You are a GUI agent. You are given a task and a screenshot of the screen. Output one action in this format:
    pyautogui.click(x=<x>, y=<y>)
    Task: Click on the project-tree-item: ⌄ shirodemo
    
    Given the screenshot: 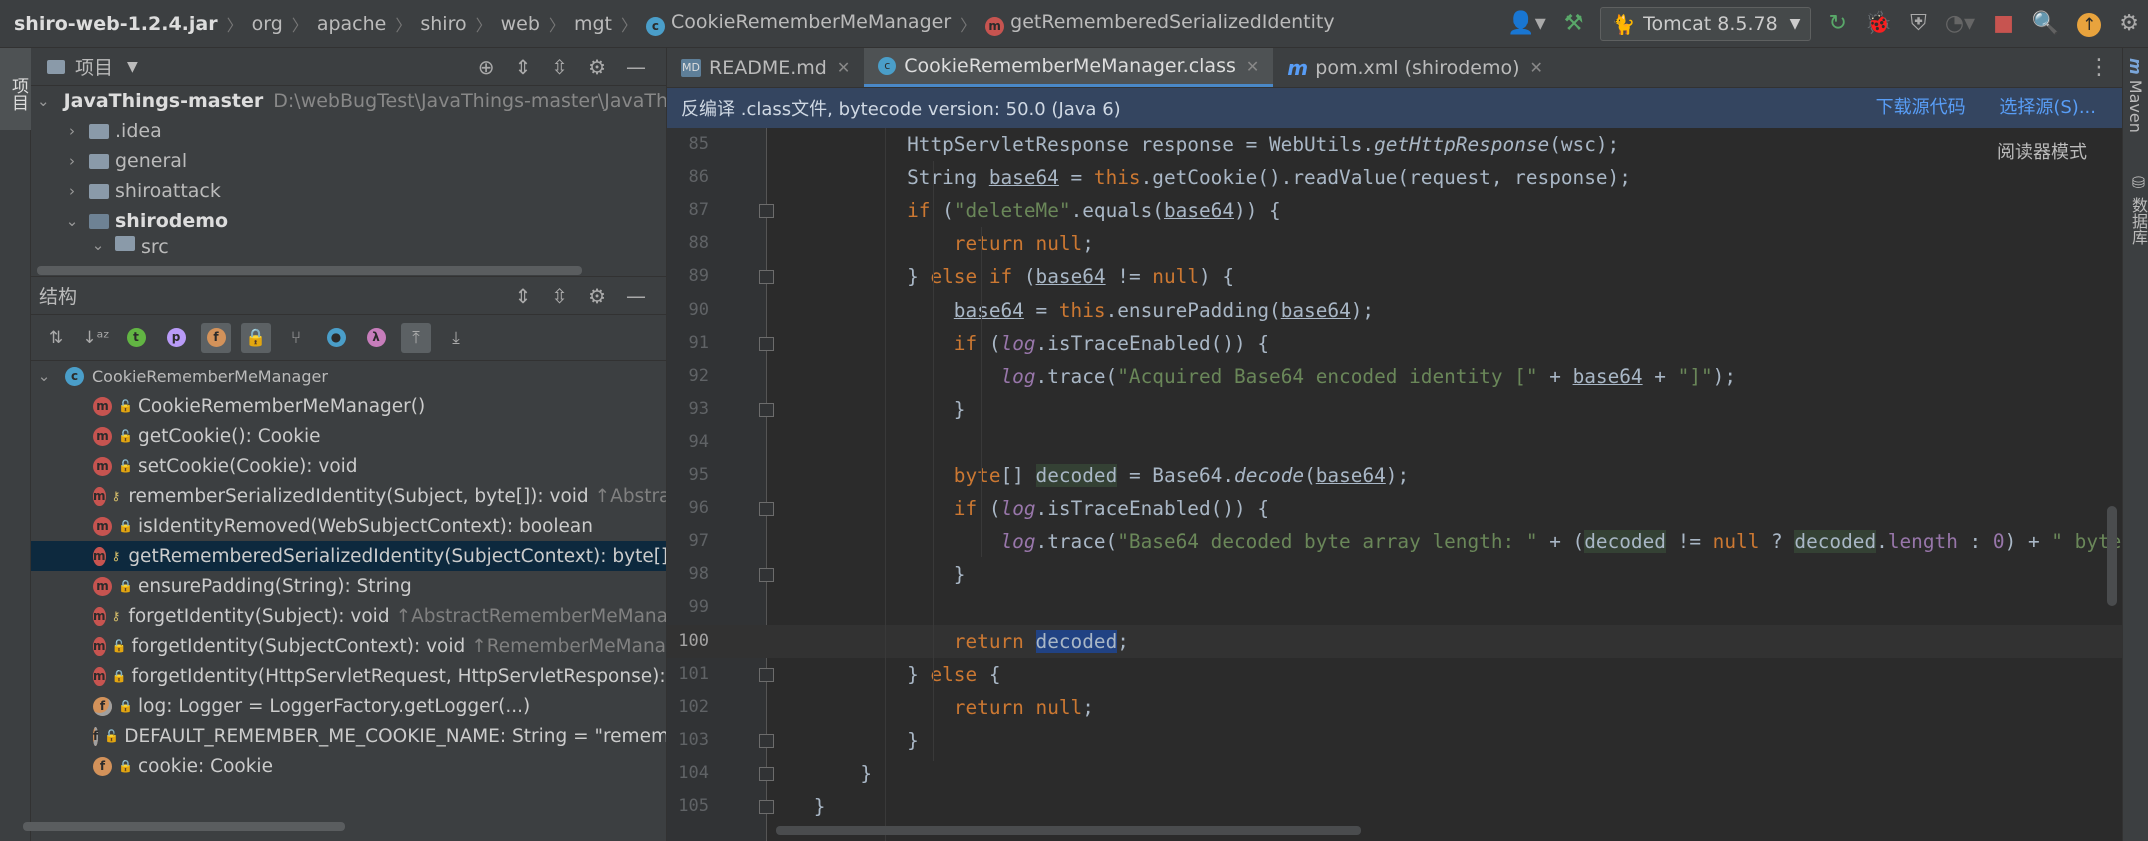 What is the action you would take?
    pyautogui.click(x=348, y=221)
    